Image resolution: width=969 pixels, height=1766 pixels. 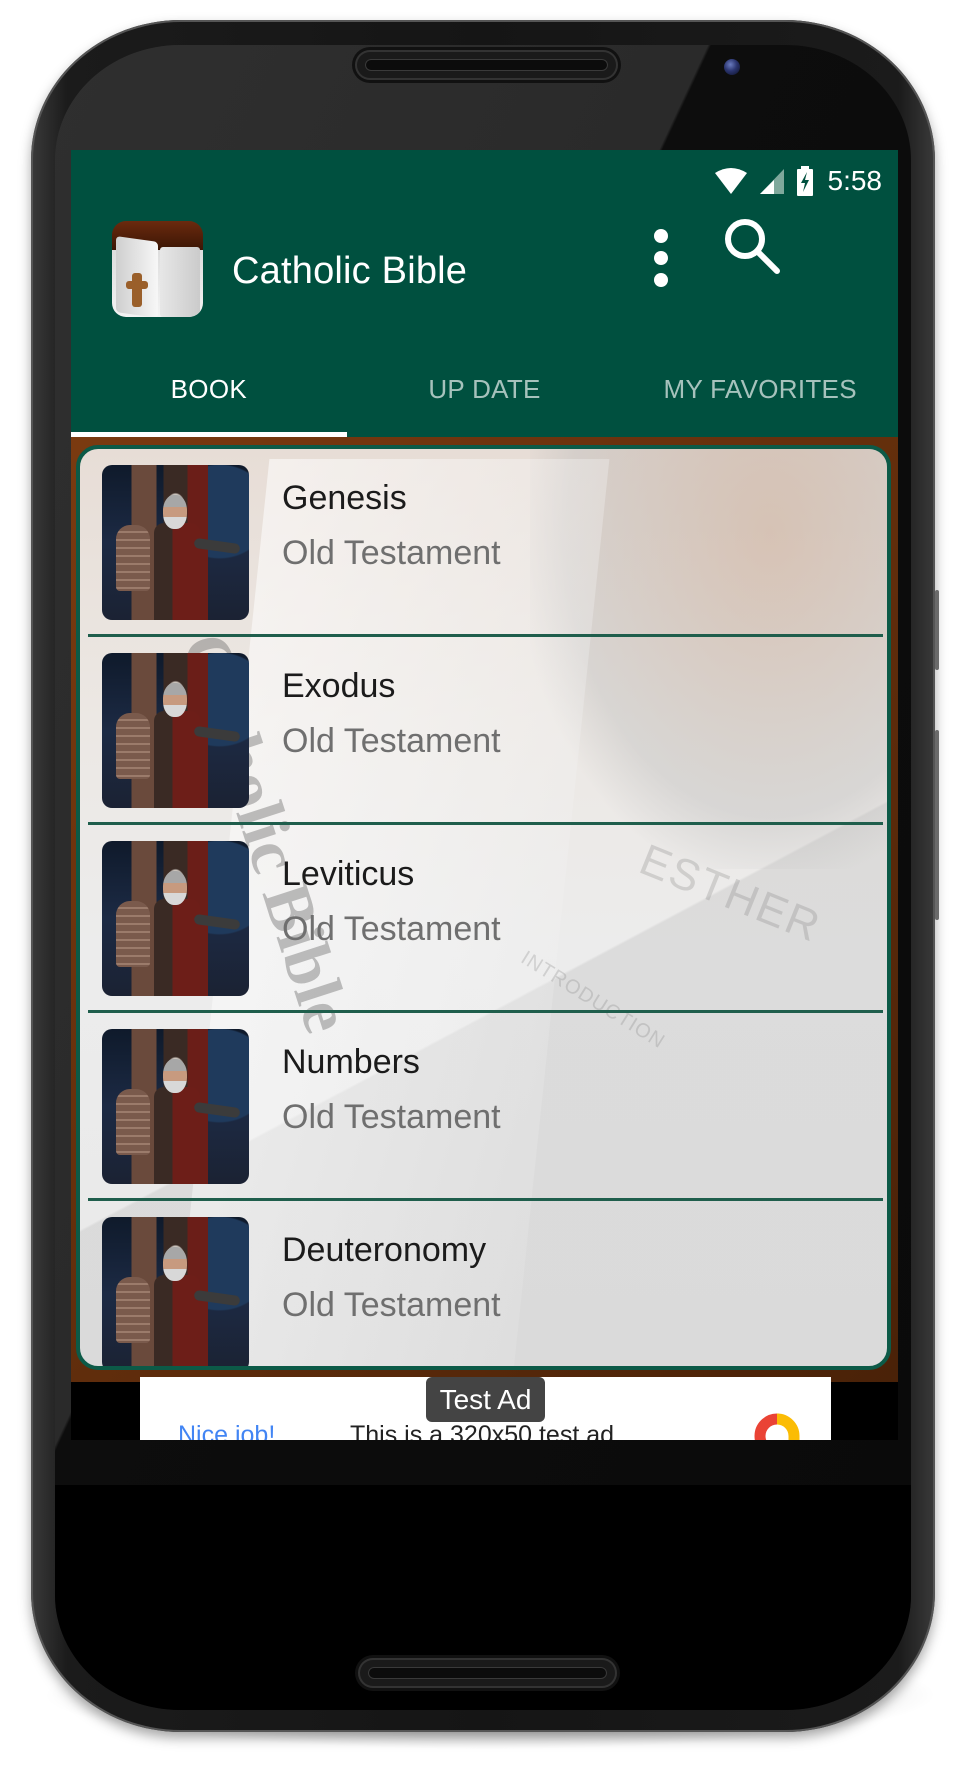 What do you see at coordinates (351, 1062) in the screenshot?
I see `book-title: Numbers` at bounding box center [351, 1062].